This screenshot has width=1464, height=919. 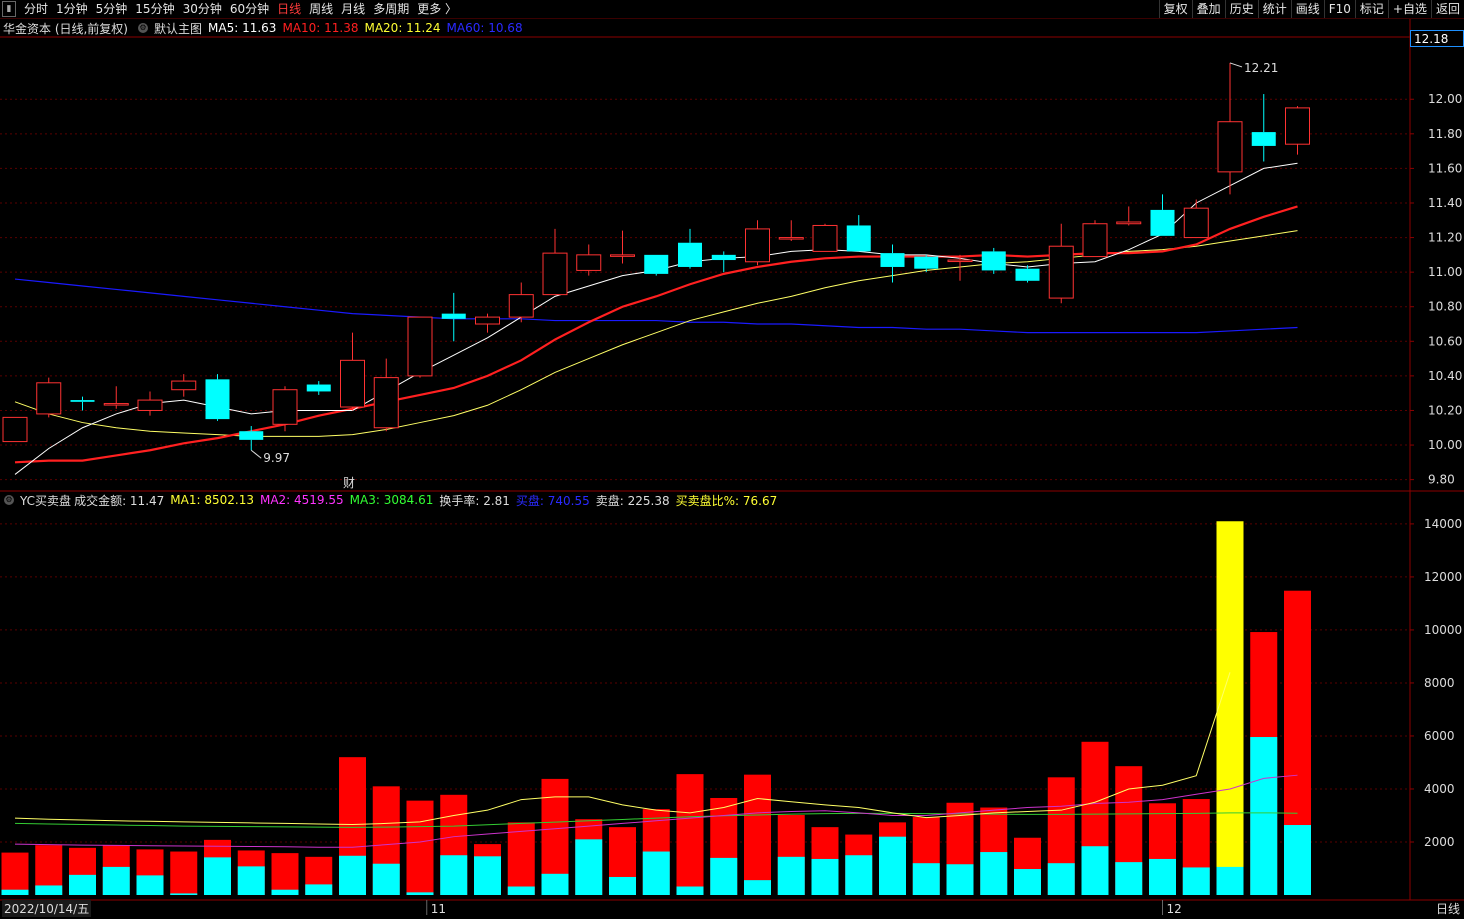 I want to click on price-tick-label: 11.00, so click(x=1445, y=272).